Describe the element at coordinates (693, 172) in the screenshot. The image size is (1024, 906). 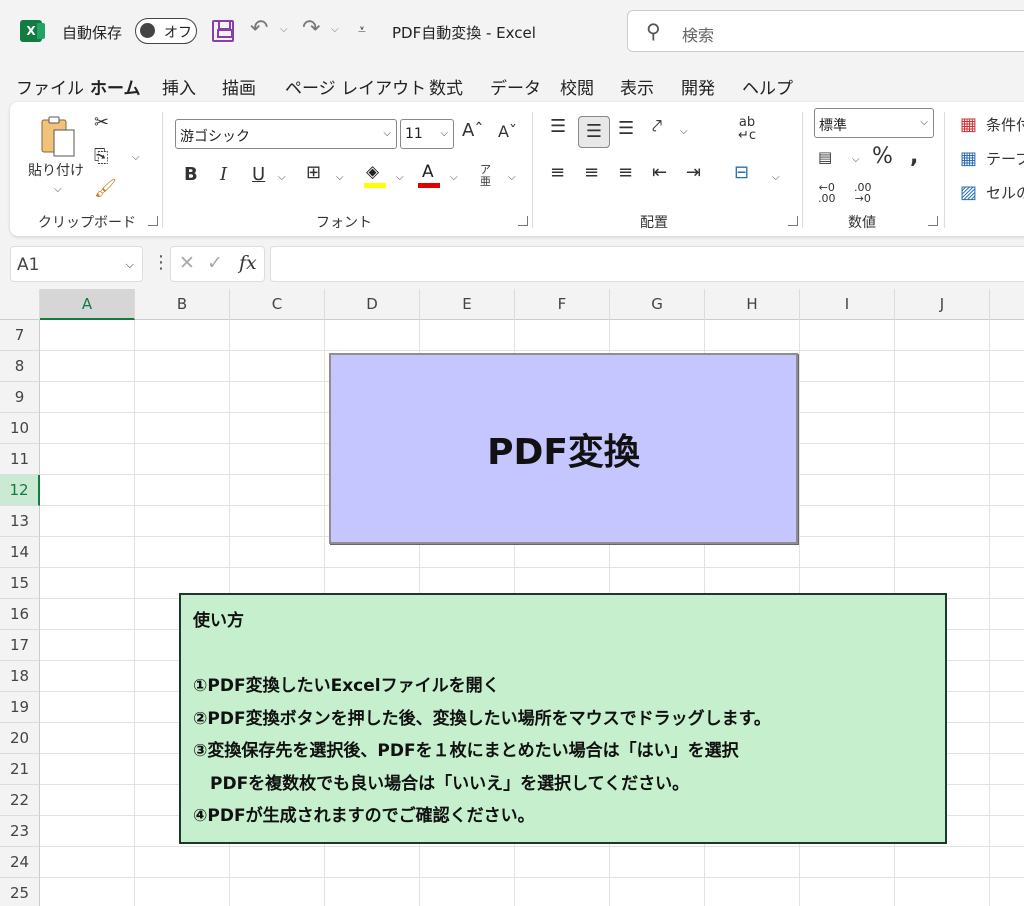
I see `increase-indent-icon: ⇥` at that location.